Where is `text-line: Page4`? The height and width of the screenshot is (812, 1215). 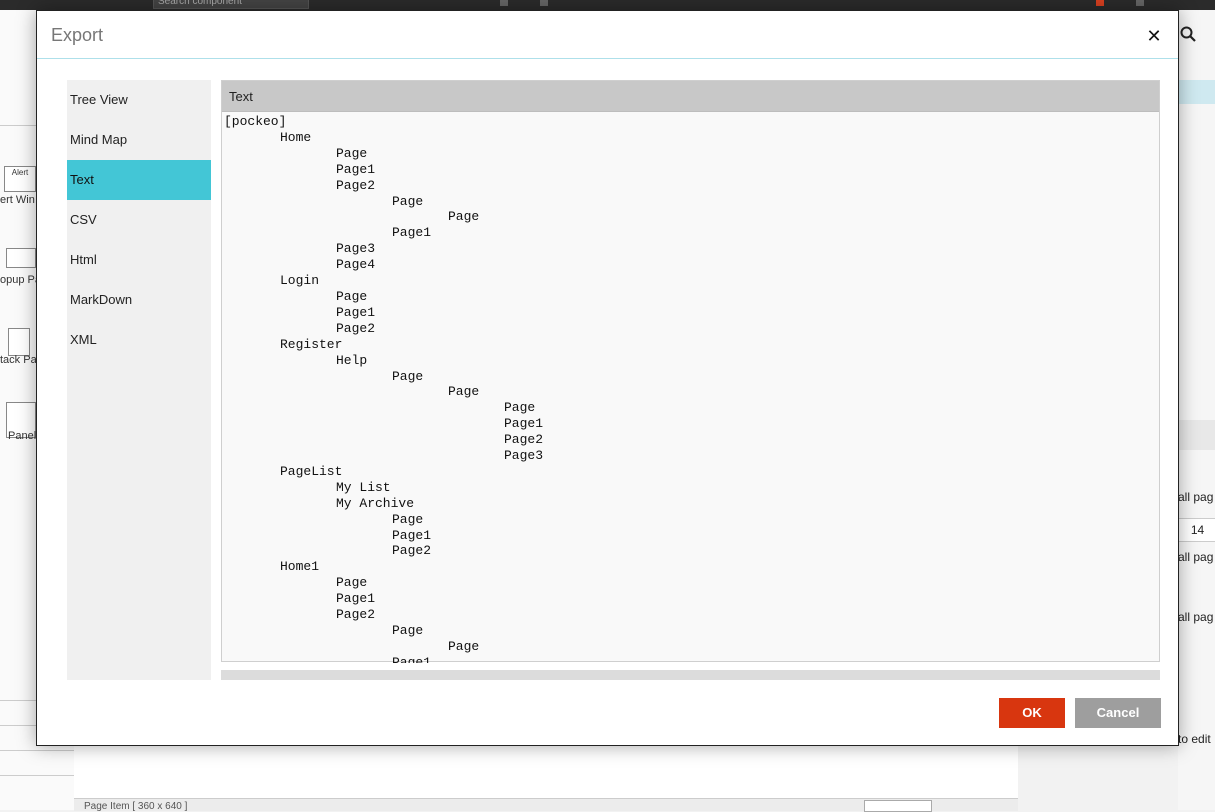 text-line: Page4 is located at coordinates (356, 265).